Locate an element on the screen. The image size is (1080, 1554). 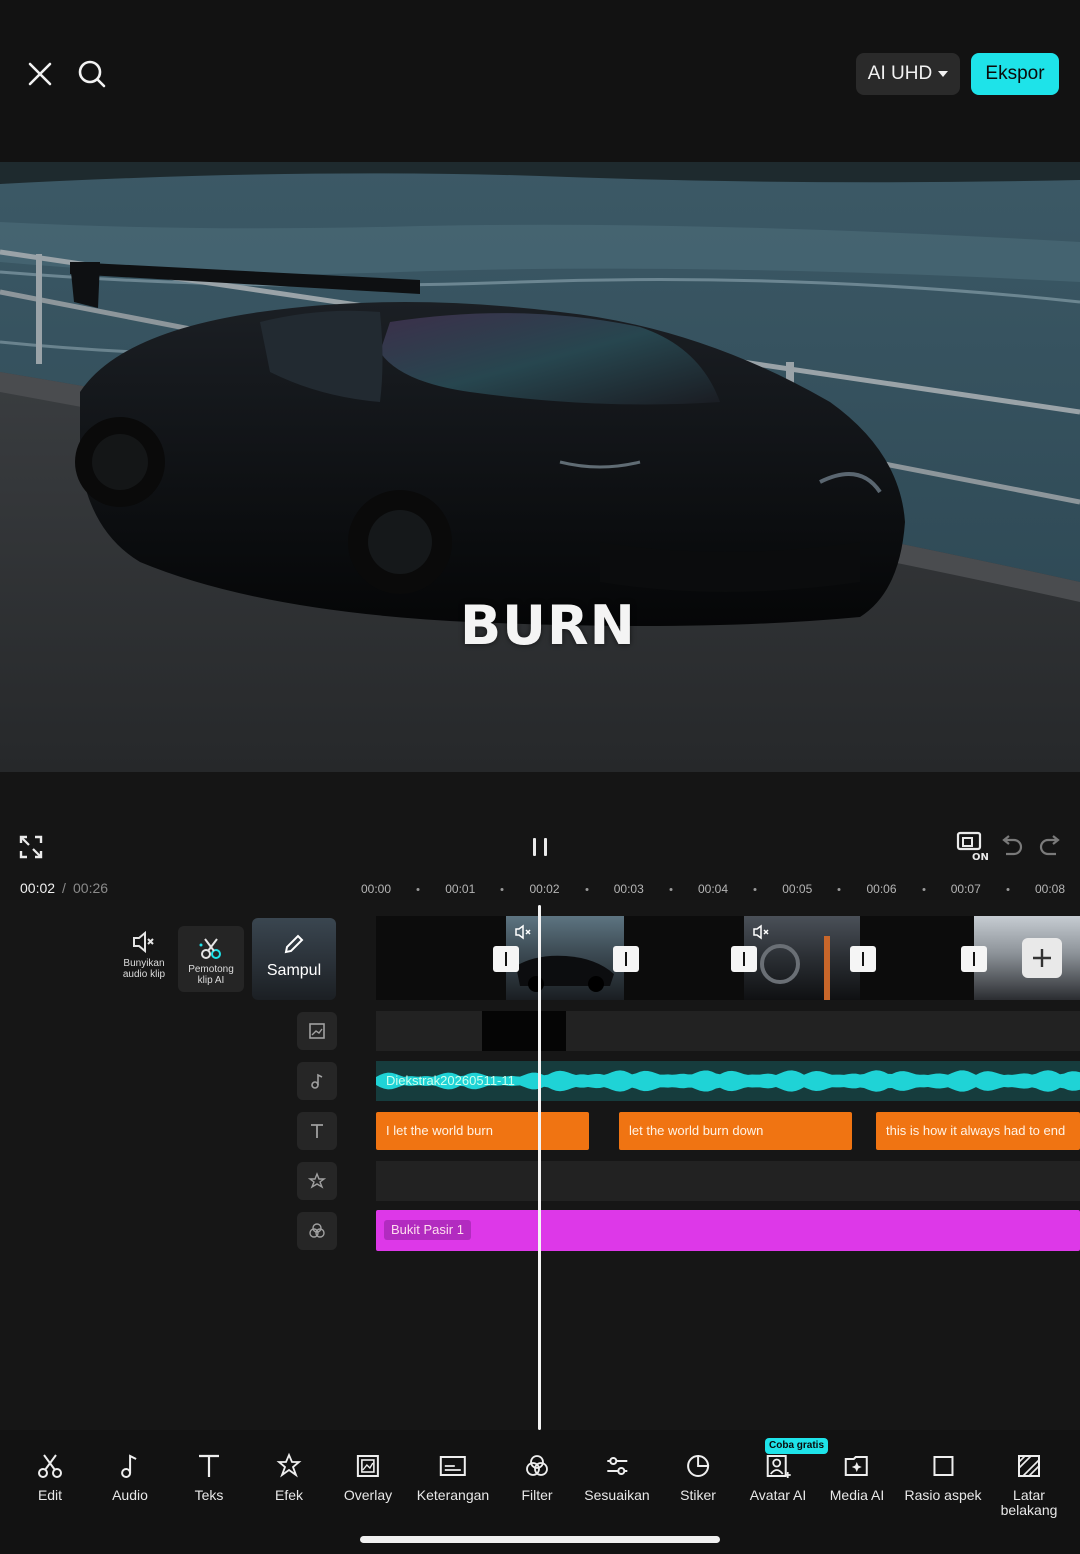
add-clip-button is located at coordinates (1042, 958).